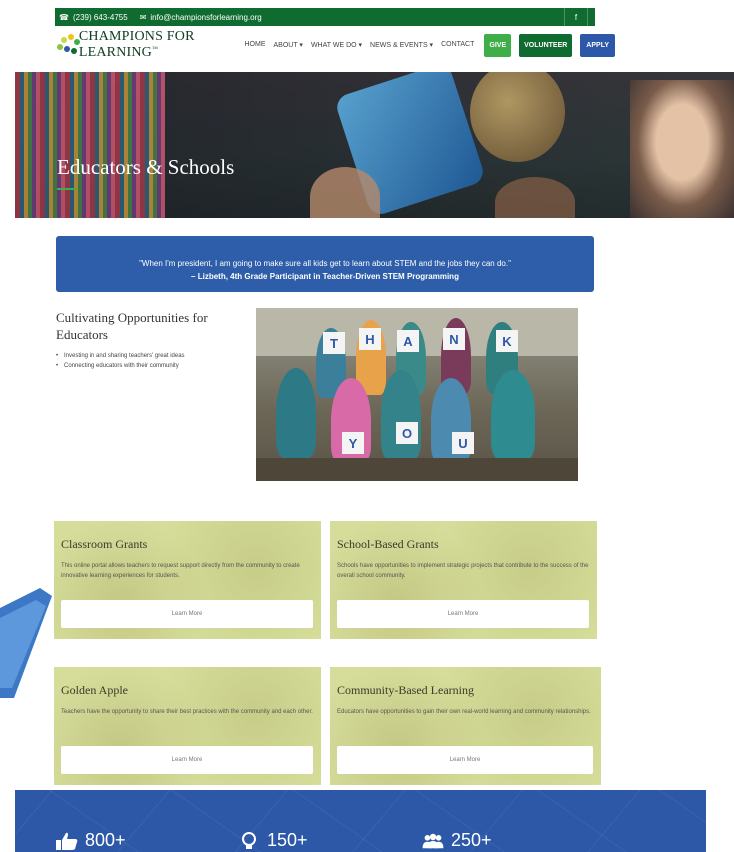 The image size is (734, 852). What do you see at coordinates (407, 433) in the screenshot?
I see `letter-card: O` at bounding box center [407, 433].